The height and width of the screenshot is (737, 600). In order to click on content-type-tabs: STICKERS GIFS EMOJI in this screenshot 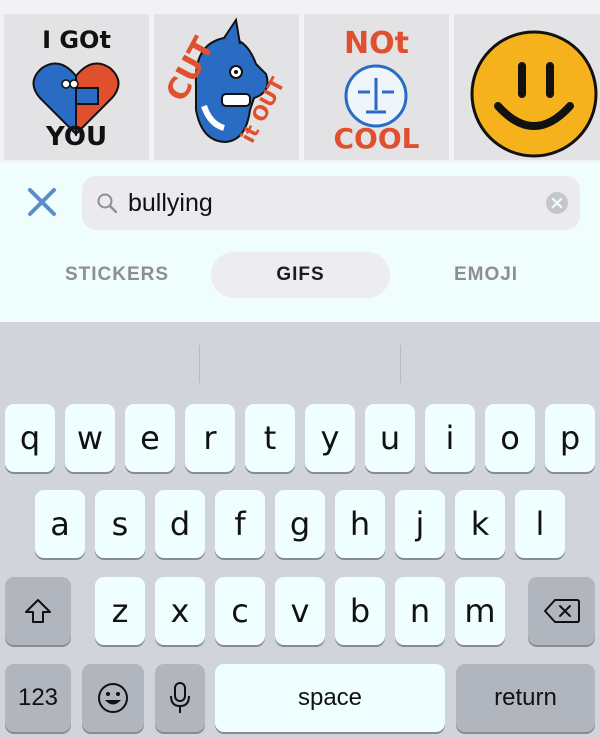, I will do `click(300, 277)`.